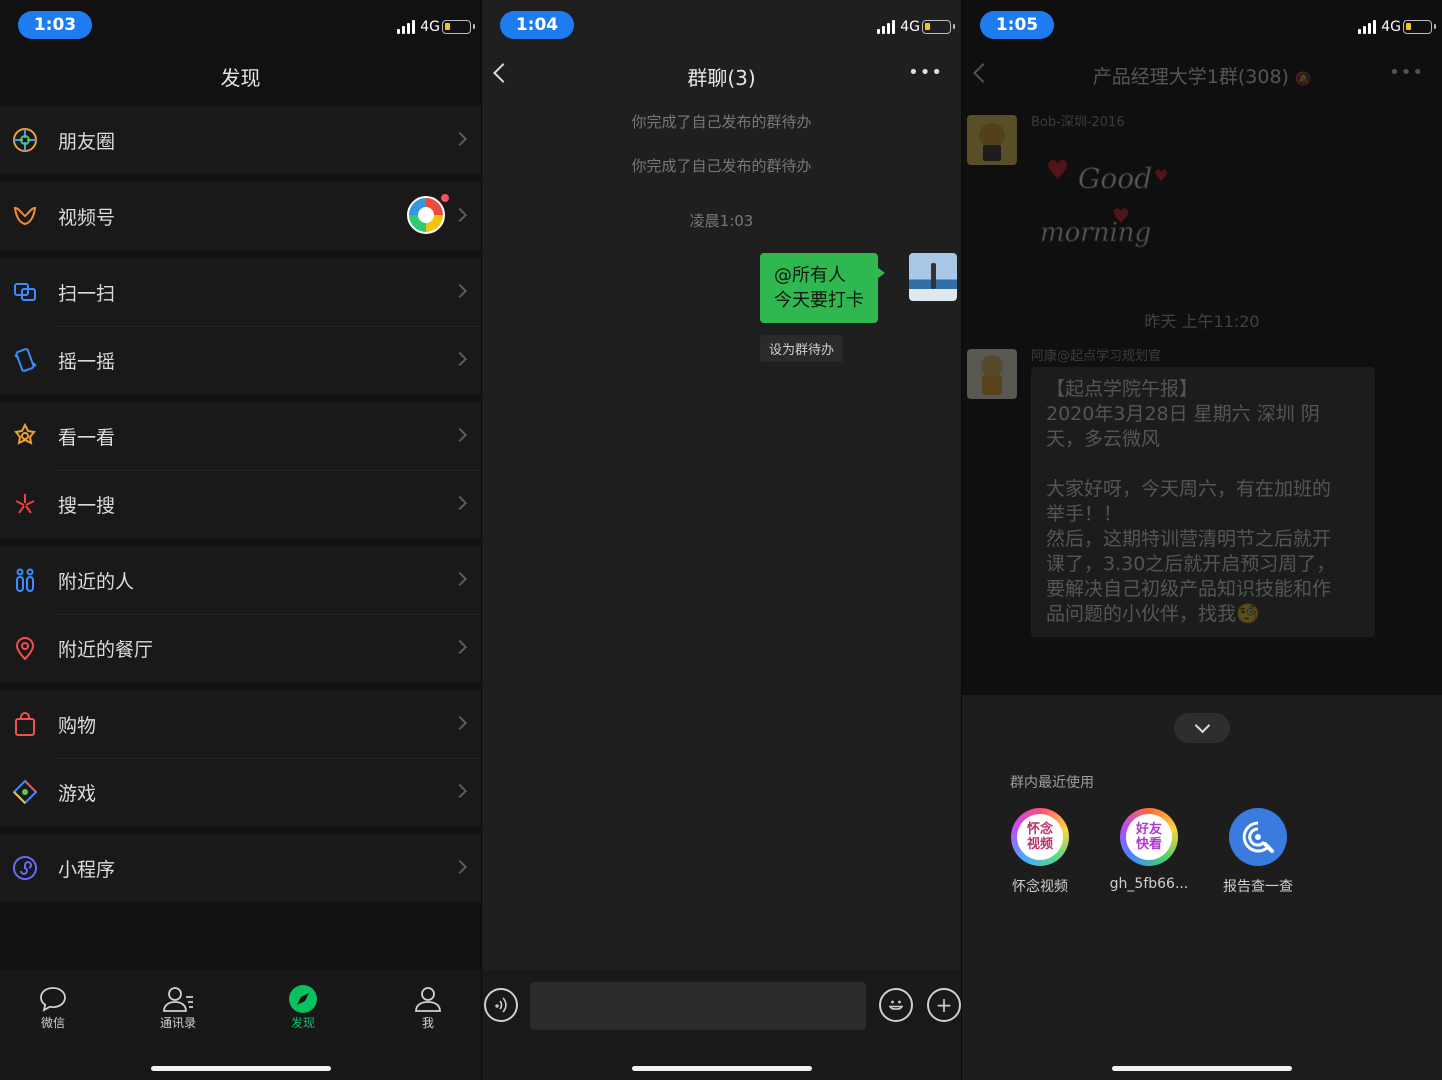 Image resolution: width=1442 pixels, height=1080 pixels. What do you see at coordinates (87, 141) in the screenshot?
I see `menu-item-label: 朋友圈` at bounding box center [87, 141].